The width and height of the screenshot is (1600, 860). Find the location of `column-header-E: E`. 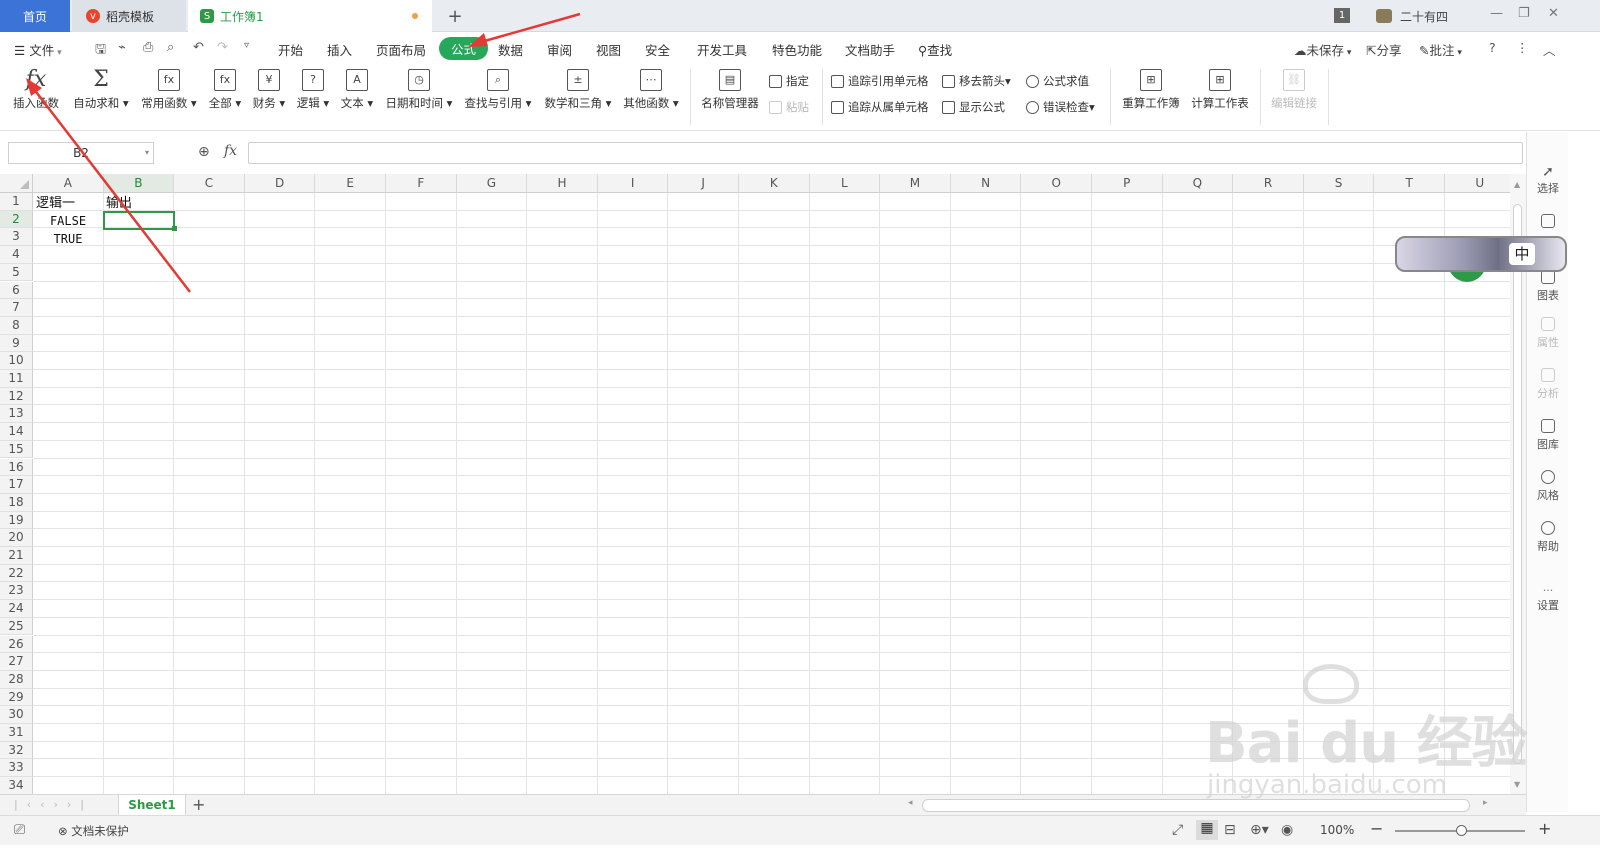

column-header-E: E is located at coordinates (350, 183).